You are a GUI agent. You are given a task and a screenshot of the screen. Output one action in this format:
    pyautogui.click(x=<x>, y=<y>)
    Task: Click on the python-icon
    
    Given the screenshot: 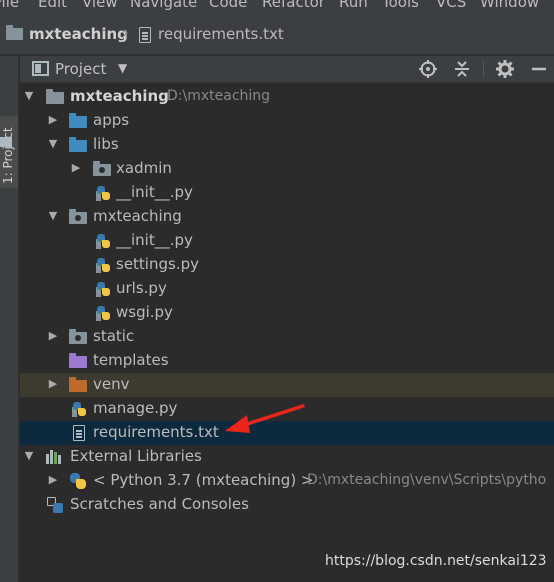 What is the action you would take?
    pyautogui.click(x=78, y=481)
    